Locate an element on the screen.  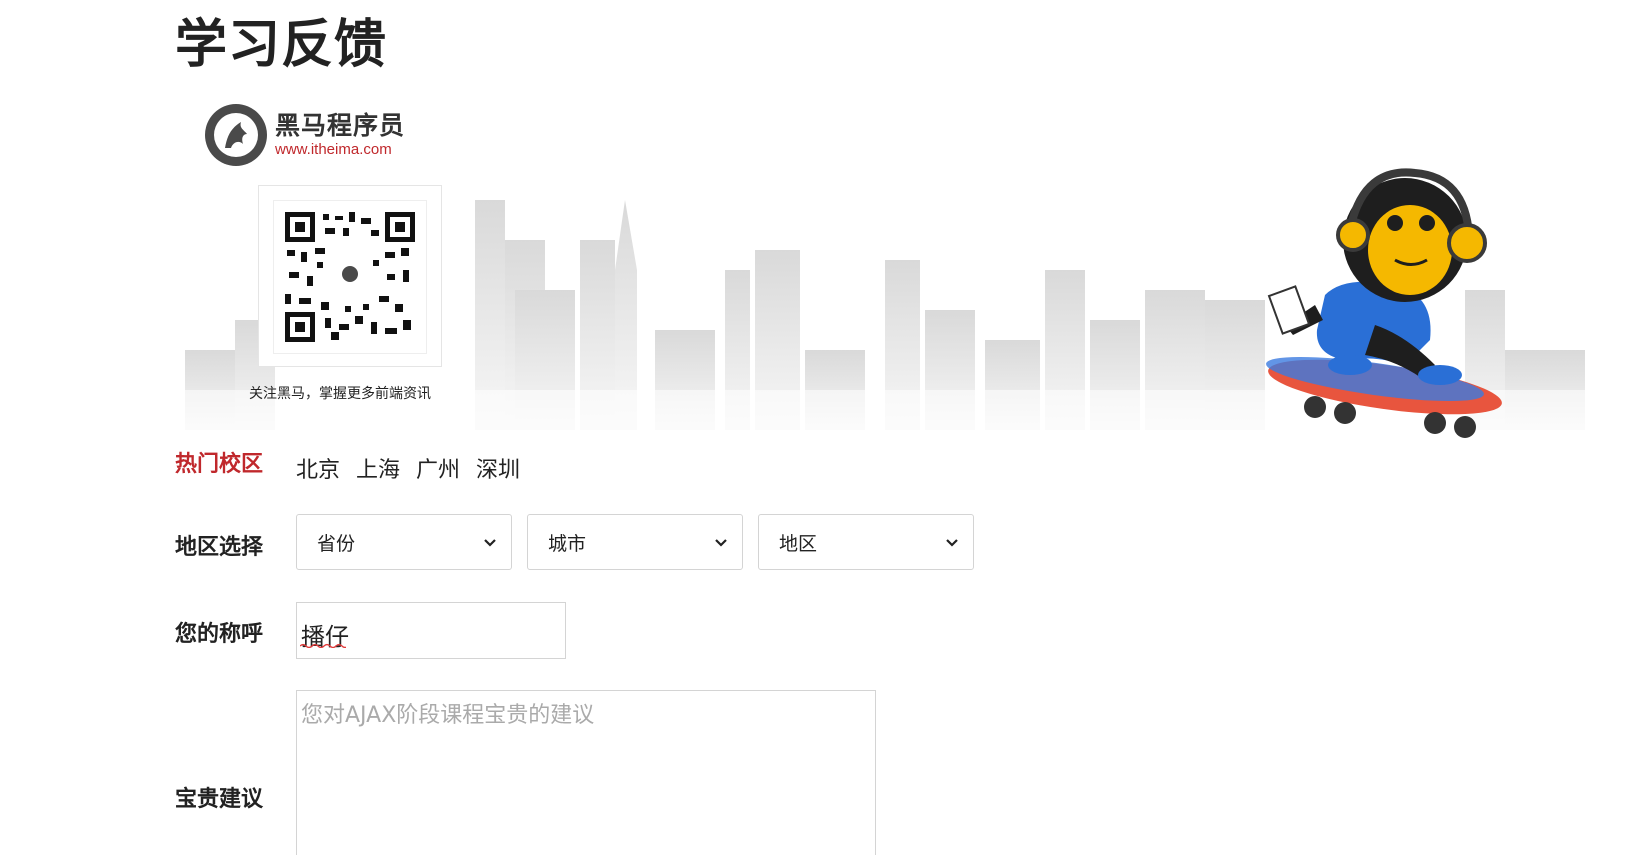
city-select: 城市 is located at coordinates (635, 542).